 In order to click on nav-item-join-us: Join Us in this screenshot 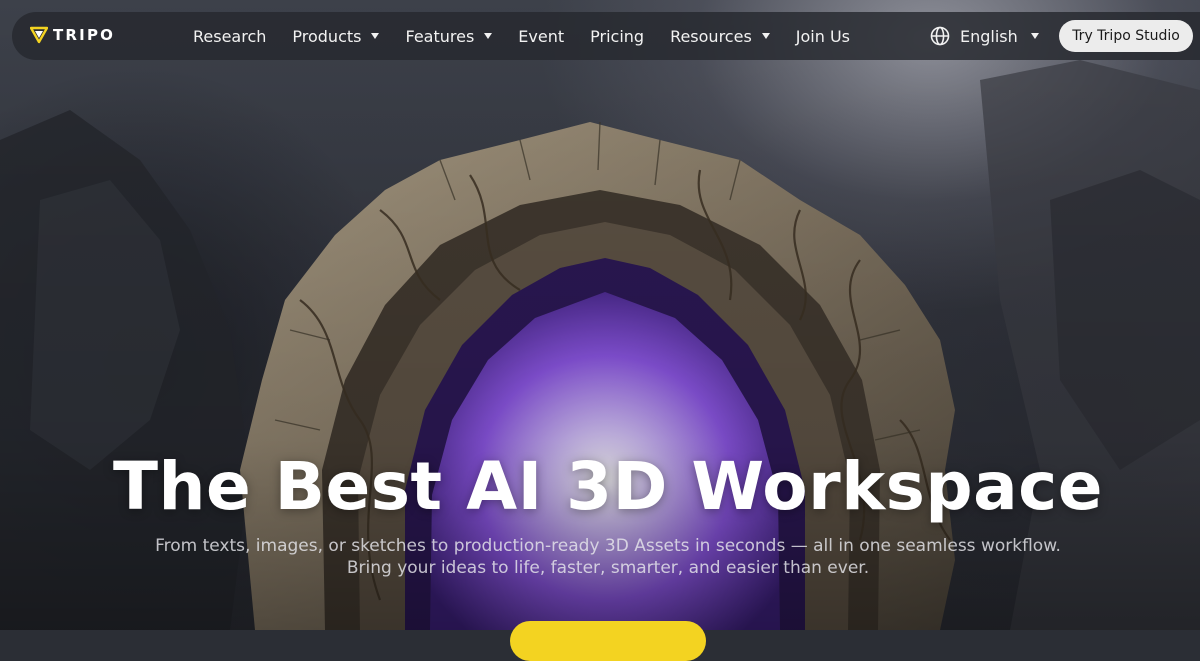, I will do `click(823, 36)`.